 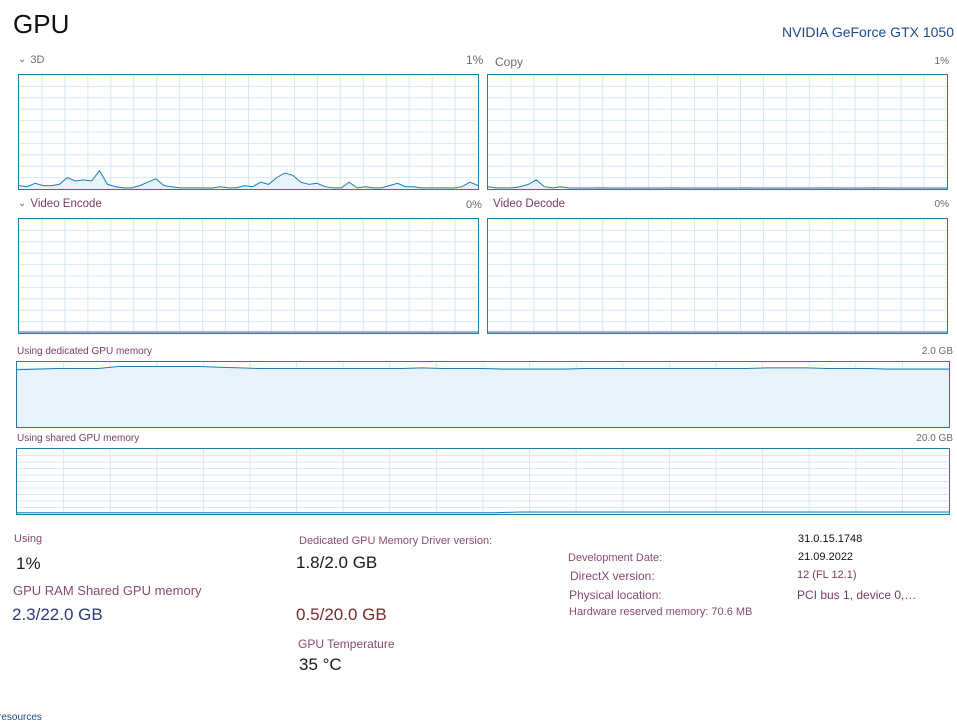 I want to click on page-title: GPU, so click(x=41, y=24).